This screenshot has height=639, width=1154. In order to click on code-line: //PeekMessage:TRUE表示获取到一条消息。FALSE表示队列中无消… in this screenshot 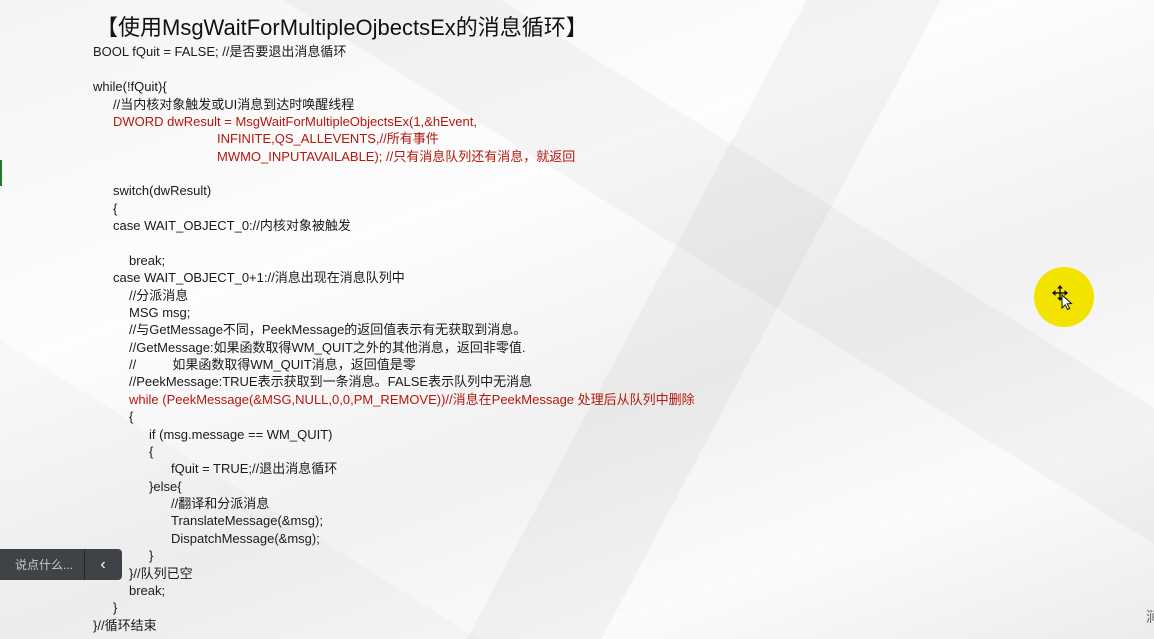, I will do `click(331, 381)`.